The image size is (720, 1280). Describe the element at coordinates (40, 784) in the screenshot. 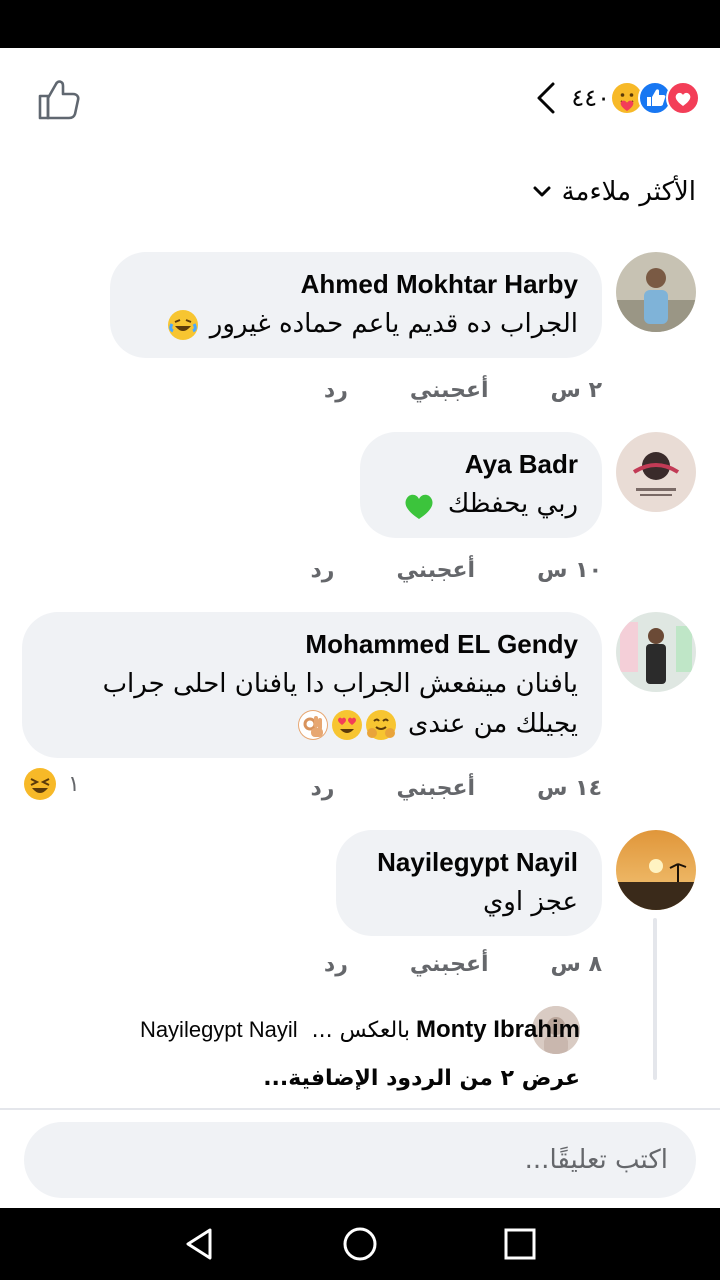

I see `haha-icon` at that location.